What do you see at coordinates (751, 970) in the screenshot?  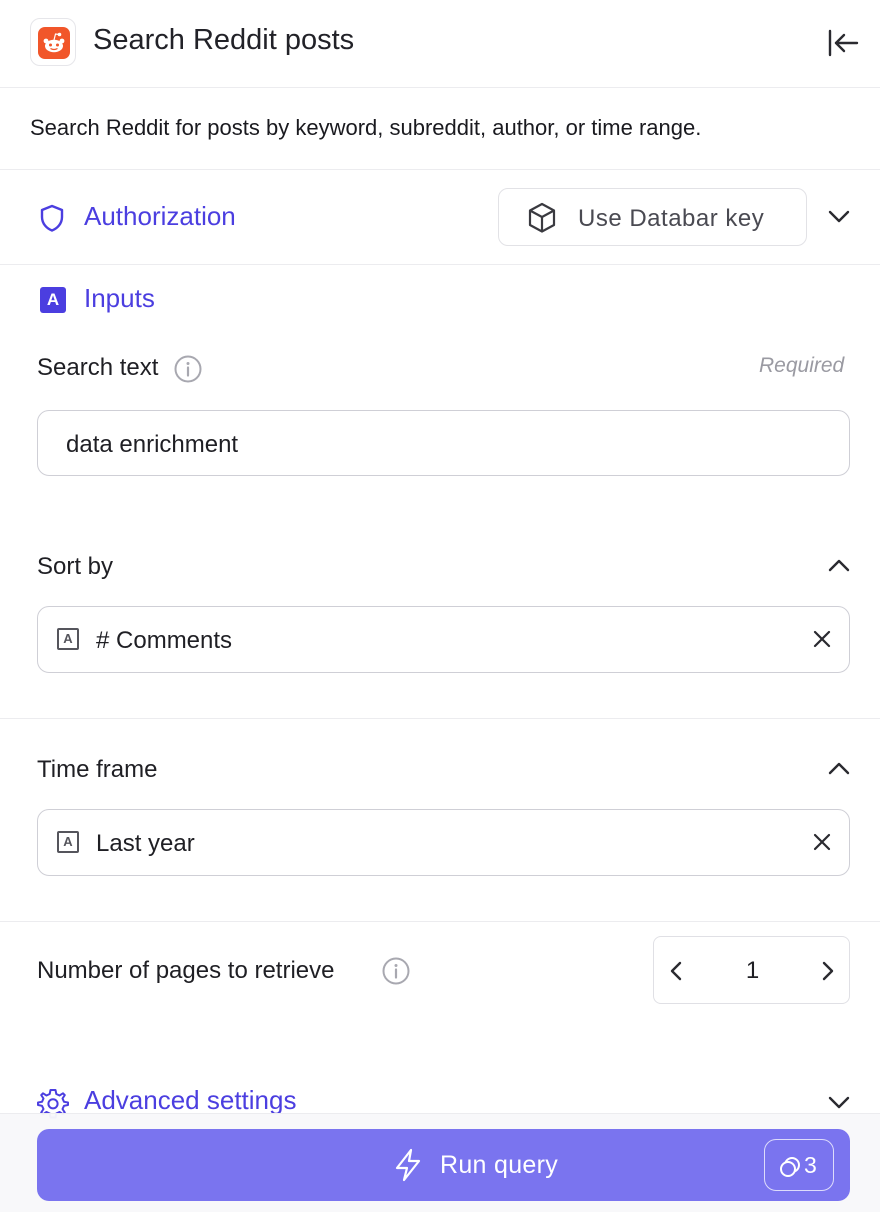 I see `pages-stepper: 1` at bounding box center [751, 970].